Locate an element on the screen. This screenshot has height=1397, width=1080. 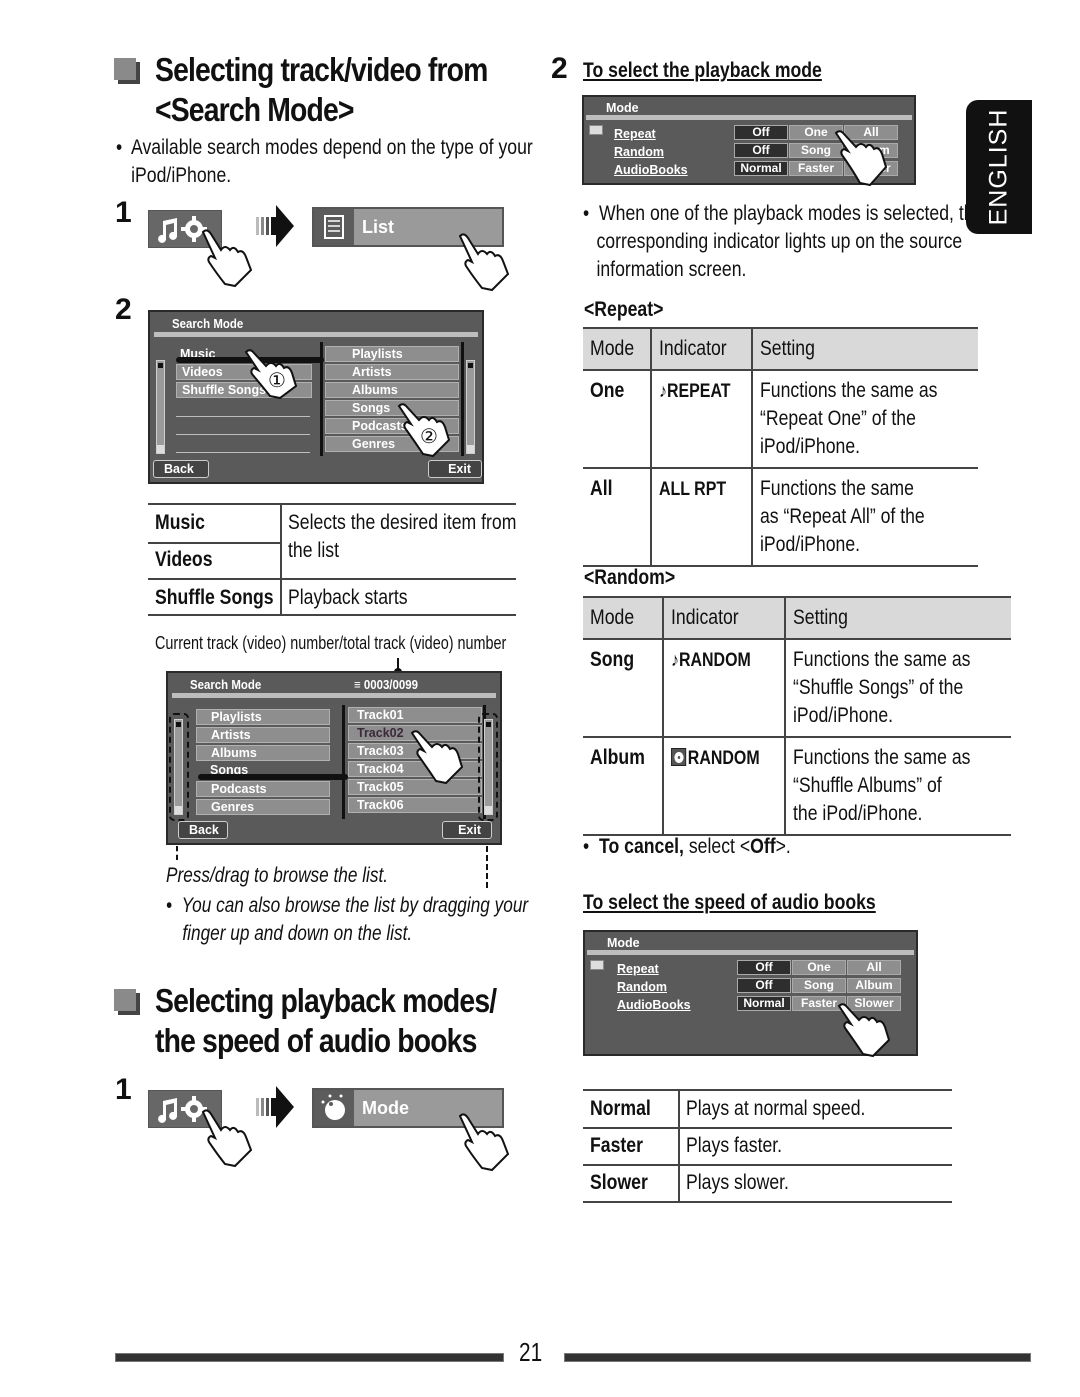
section1-heading: Selecting track/video from <Search Mode> is located at coordinates (321, 89).